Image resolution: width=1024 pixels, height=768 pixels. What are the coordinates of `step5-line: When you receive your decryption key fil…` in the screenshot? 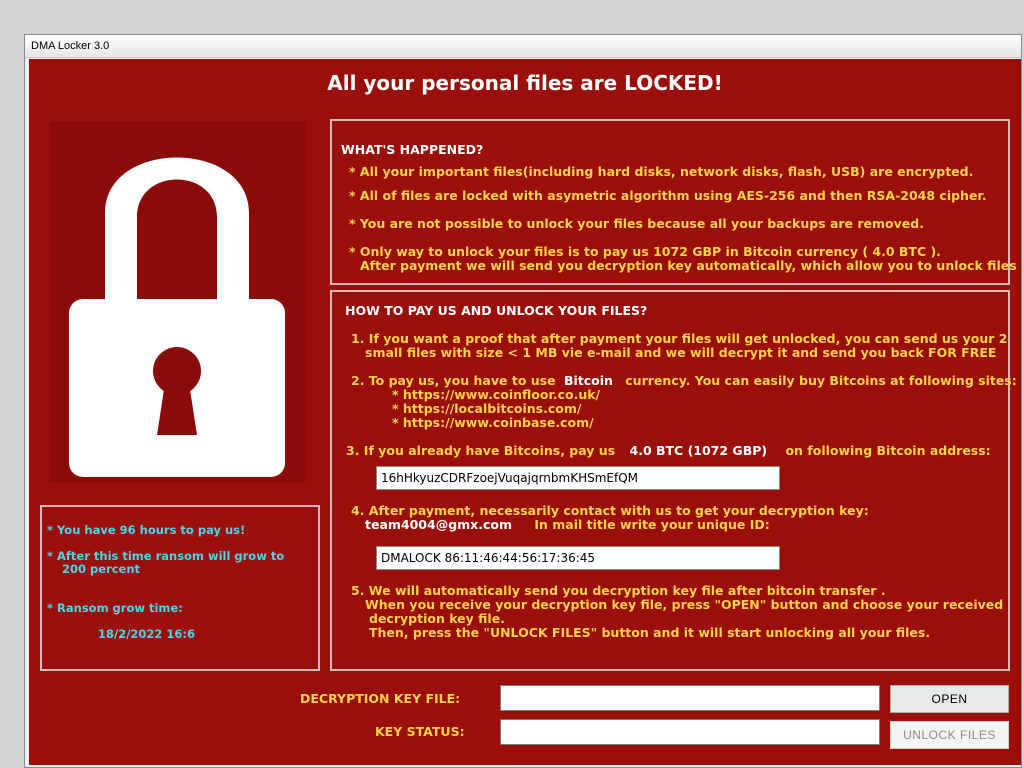 It's located at (684, 604).